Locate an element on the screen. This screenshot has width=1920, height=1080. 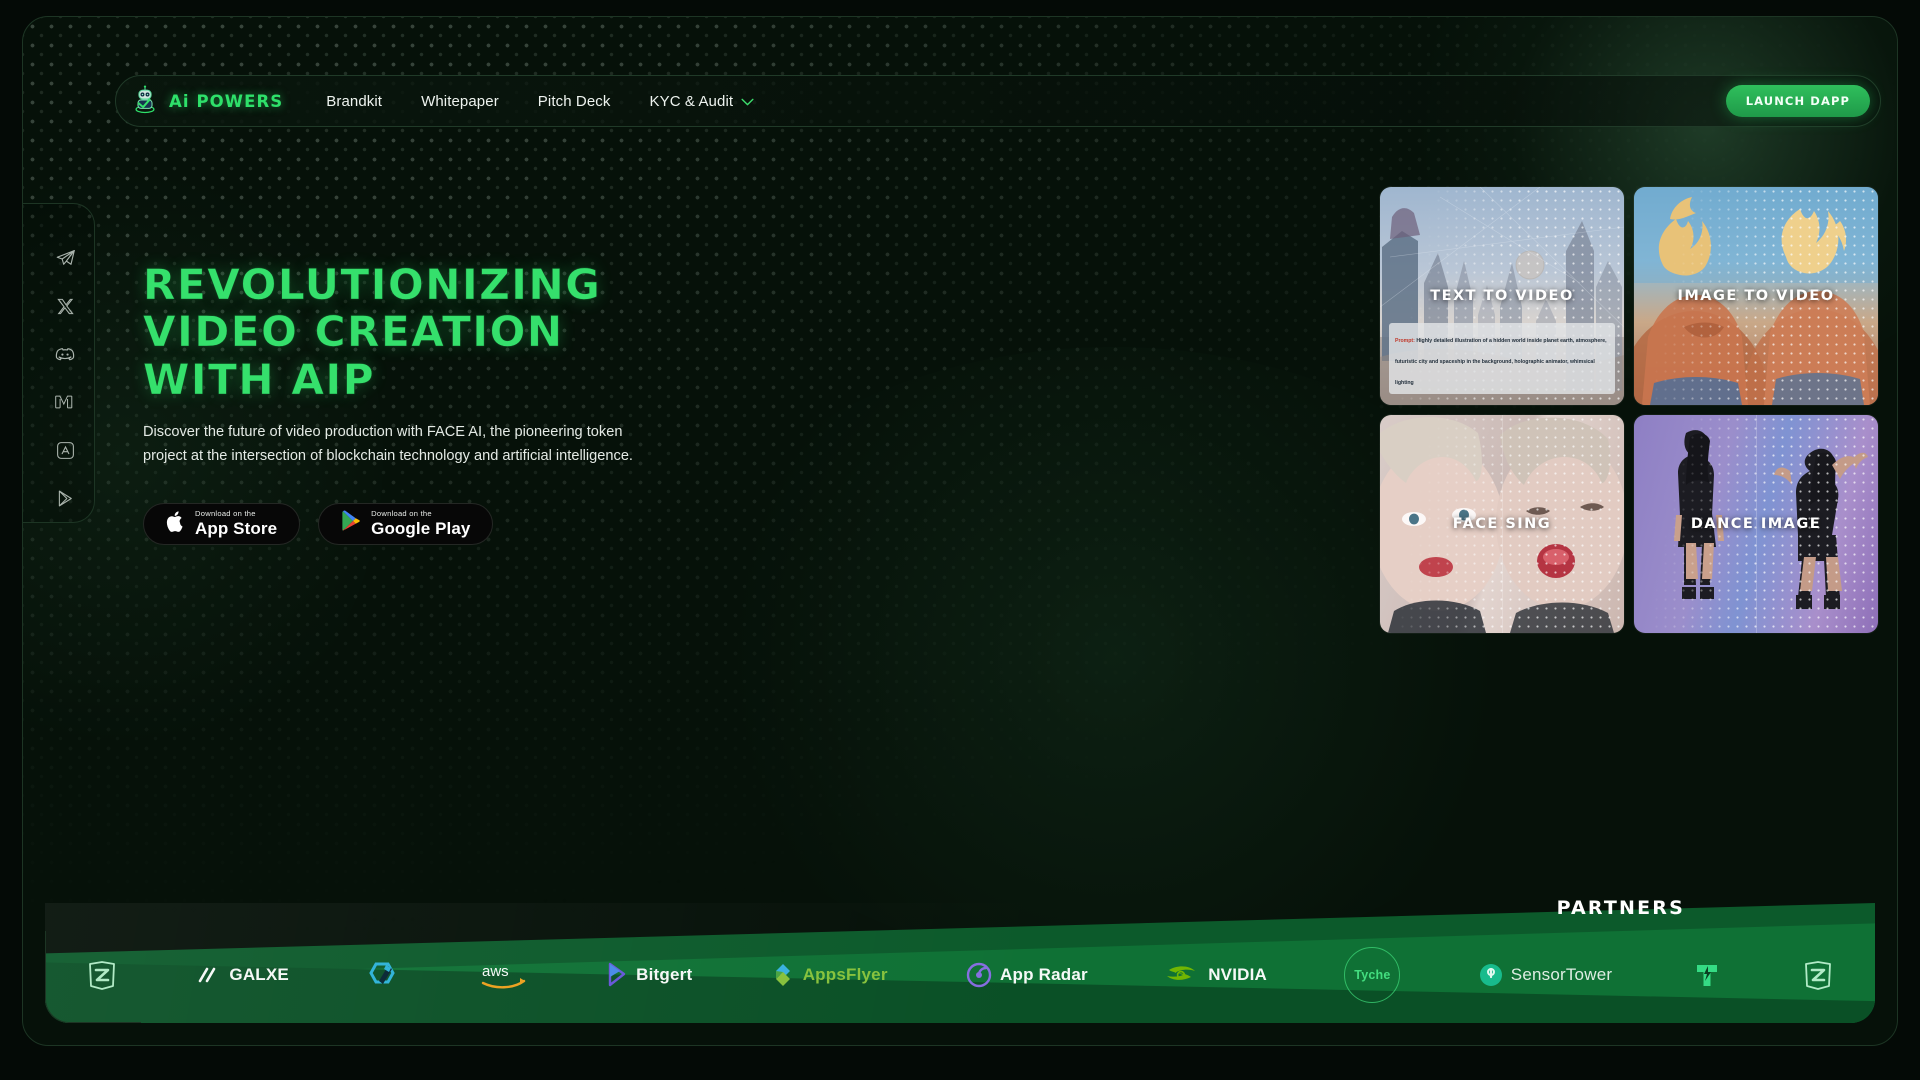
google-play-badge-text: Download on the Google Play is located at coordinates (420, 524).